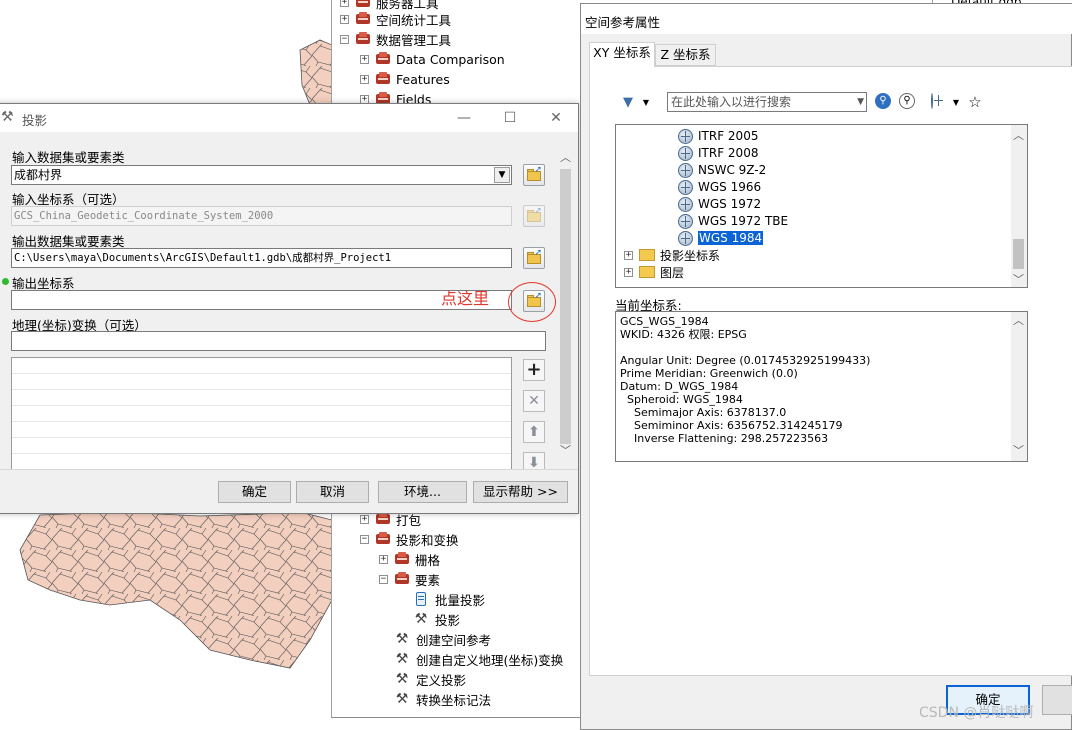  What do you see at coordinates (534, 461) in the screenshot?
I see `move-down-button: ⬇` at bounding box center [534, 461].